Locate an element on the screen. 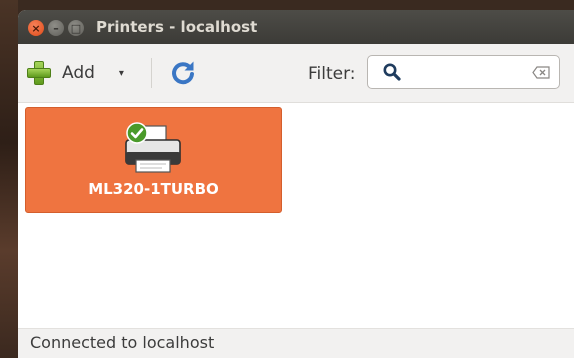 The image size is (574, 358). toolbar-separator is located at coordinates (151, 73).